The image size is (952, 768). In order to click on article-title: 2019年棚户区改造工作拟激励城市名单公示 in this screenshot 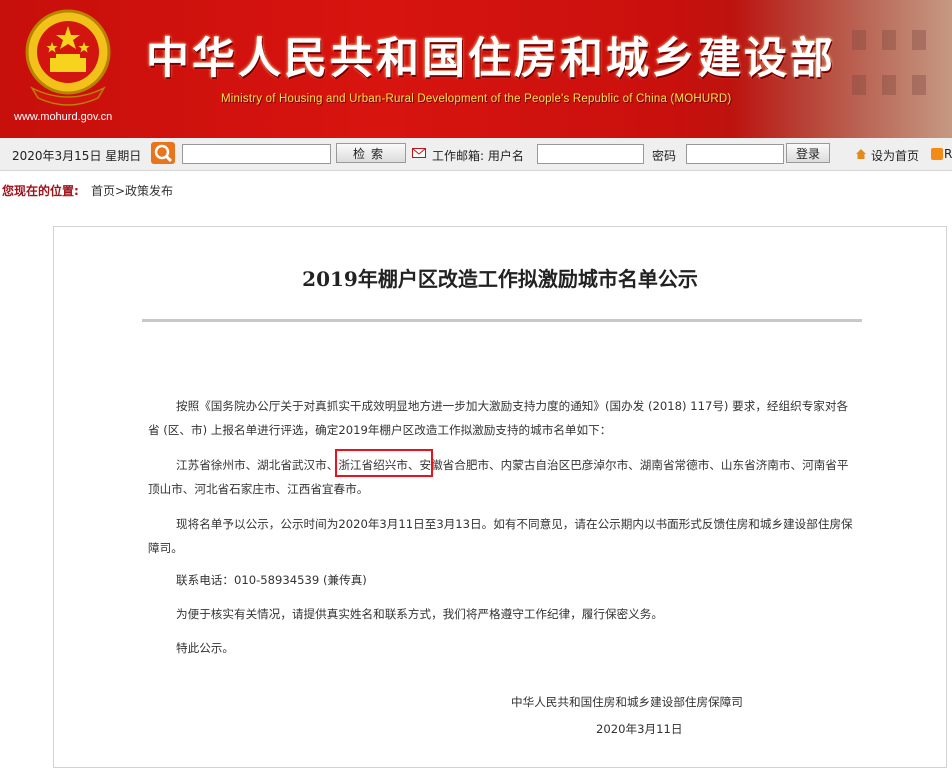, I will do `click(500, 279)`.